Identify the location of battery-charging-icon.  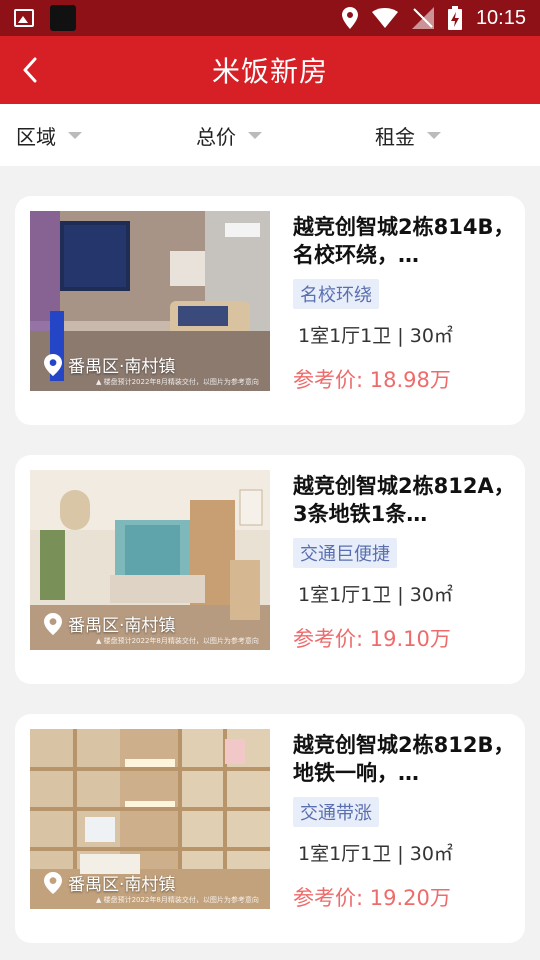
(454, 18).